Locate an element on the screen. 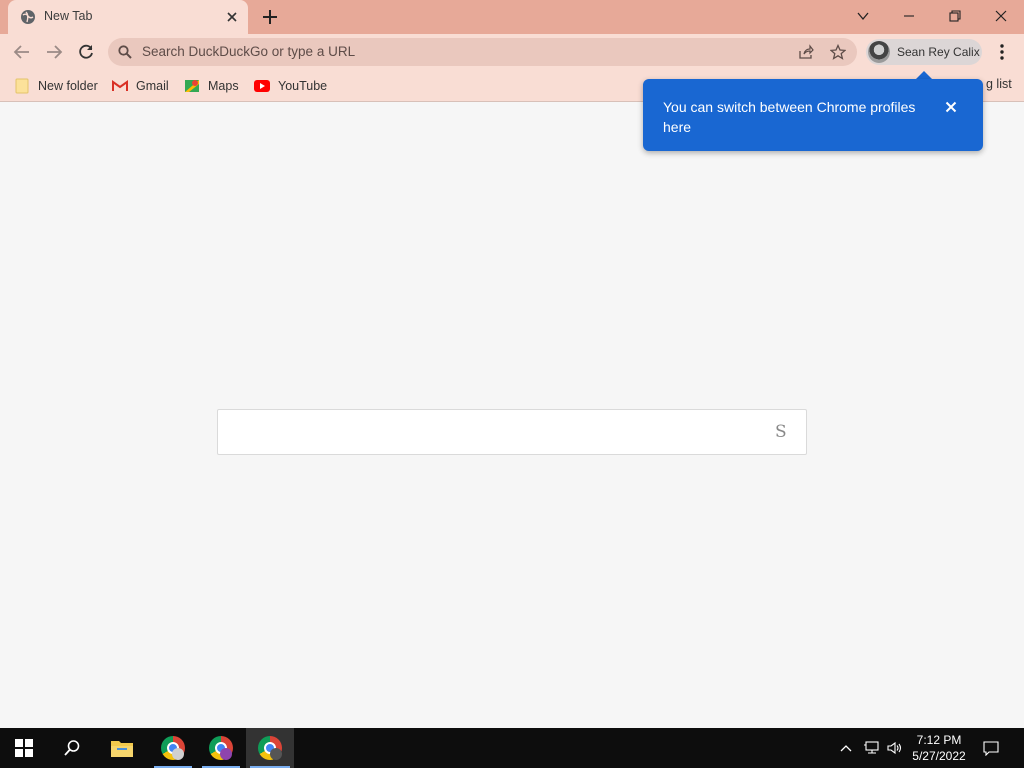 The height and width of the screenshot is (768, 1024). file-explorer-button is located at coordinates (122, 748).